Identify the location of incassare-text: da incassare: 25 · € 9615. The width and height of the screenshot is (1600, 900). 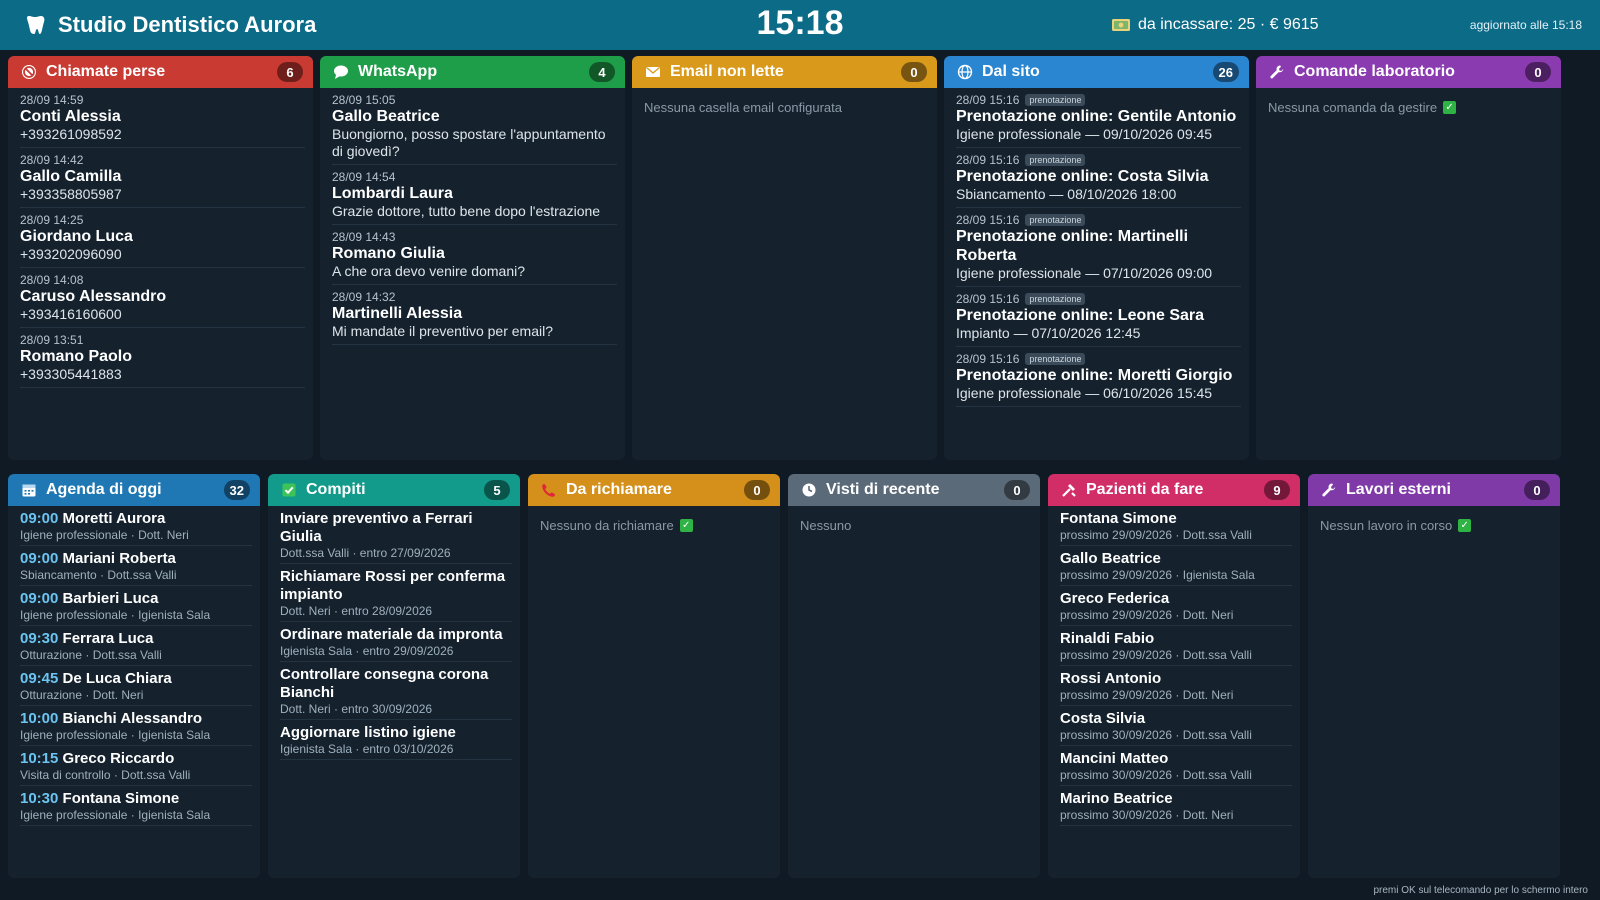
(1228, 24).